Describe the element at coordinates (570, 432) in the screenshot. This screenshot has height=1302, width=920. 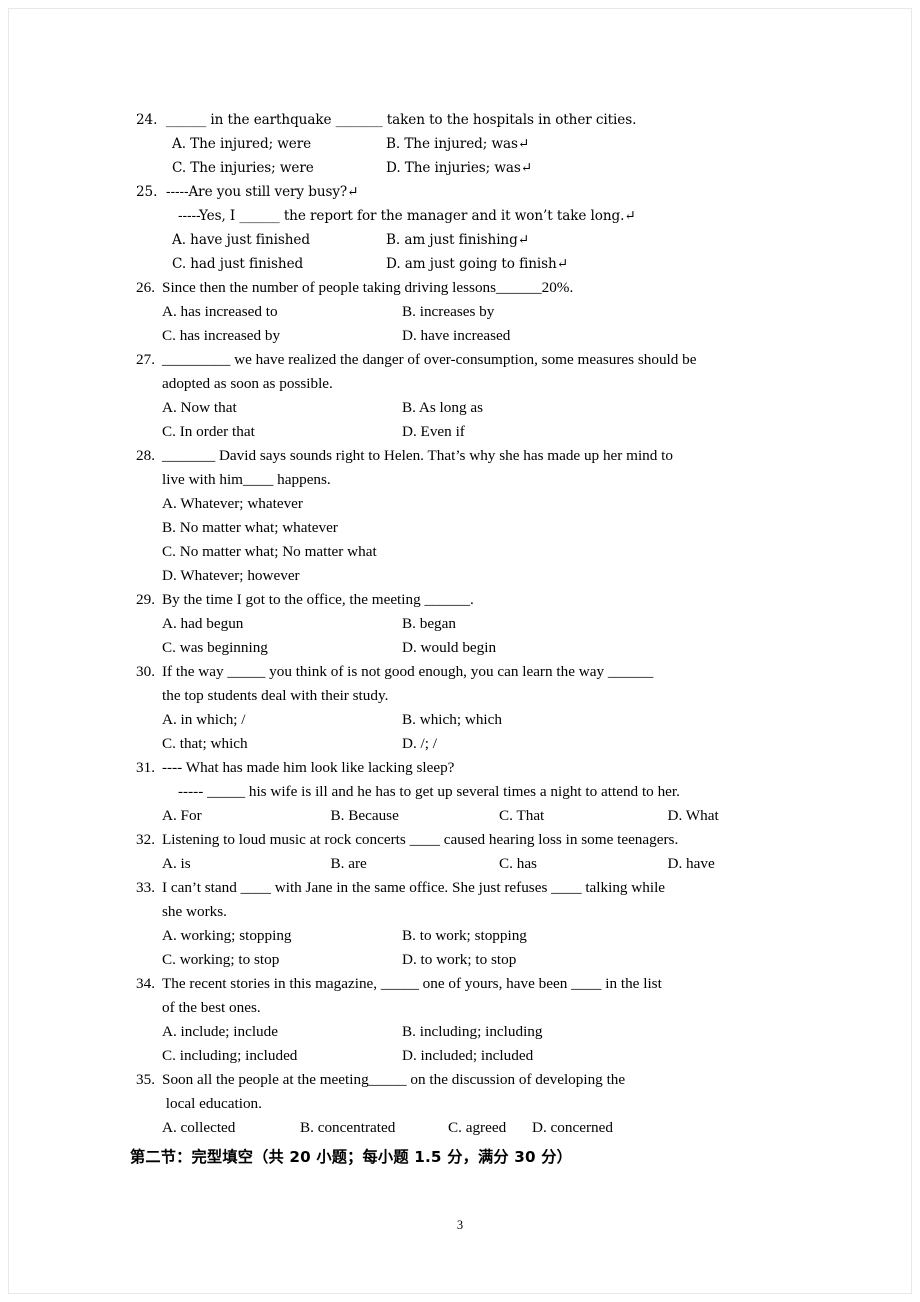
I see `option: D. Even if` at that location.